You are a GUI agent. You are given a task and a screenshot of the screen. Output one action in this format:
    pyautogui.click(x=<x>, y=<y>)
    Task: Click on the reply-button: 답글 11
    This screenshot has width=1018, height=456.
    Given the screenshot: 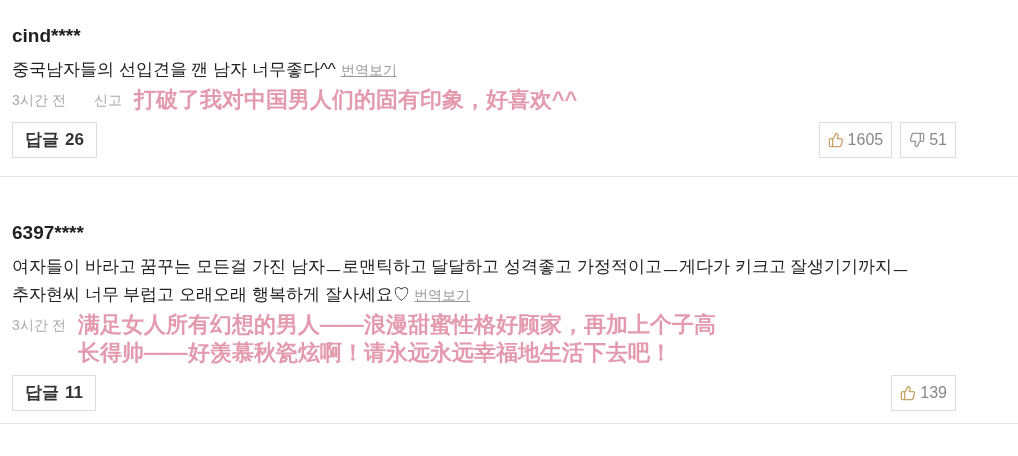 What is the action you would take?
    pyautogui.click(x=54, y=393)
    